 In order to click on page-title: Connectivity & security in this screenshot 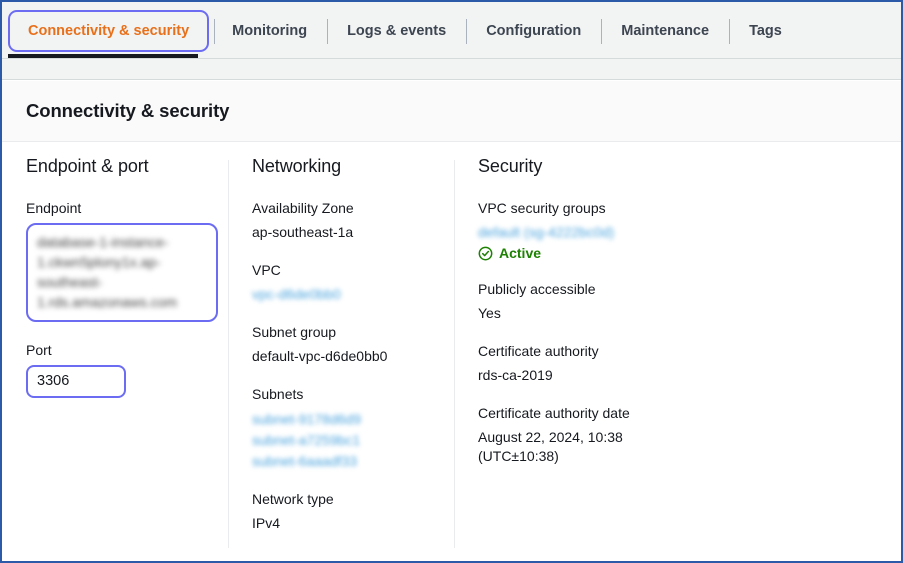, I will do `click(128, 110)`.